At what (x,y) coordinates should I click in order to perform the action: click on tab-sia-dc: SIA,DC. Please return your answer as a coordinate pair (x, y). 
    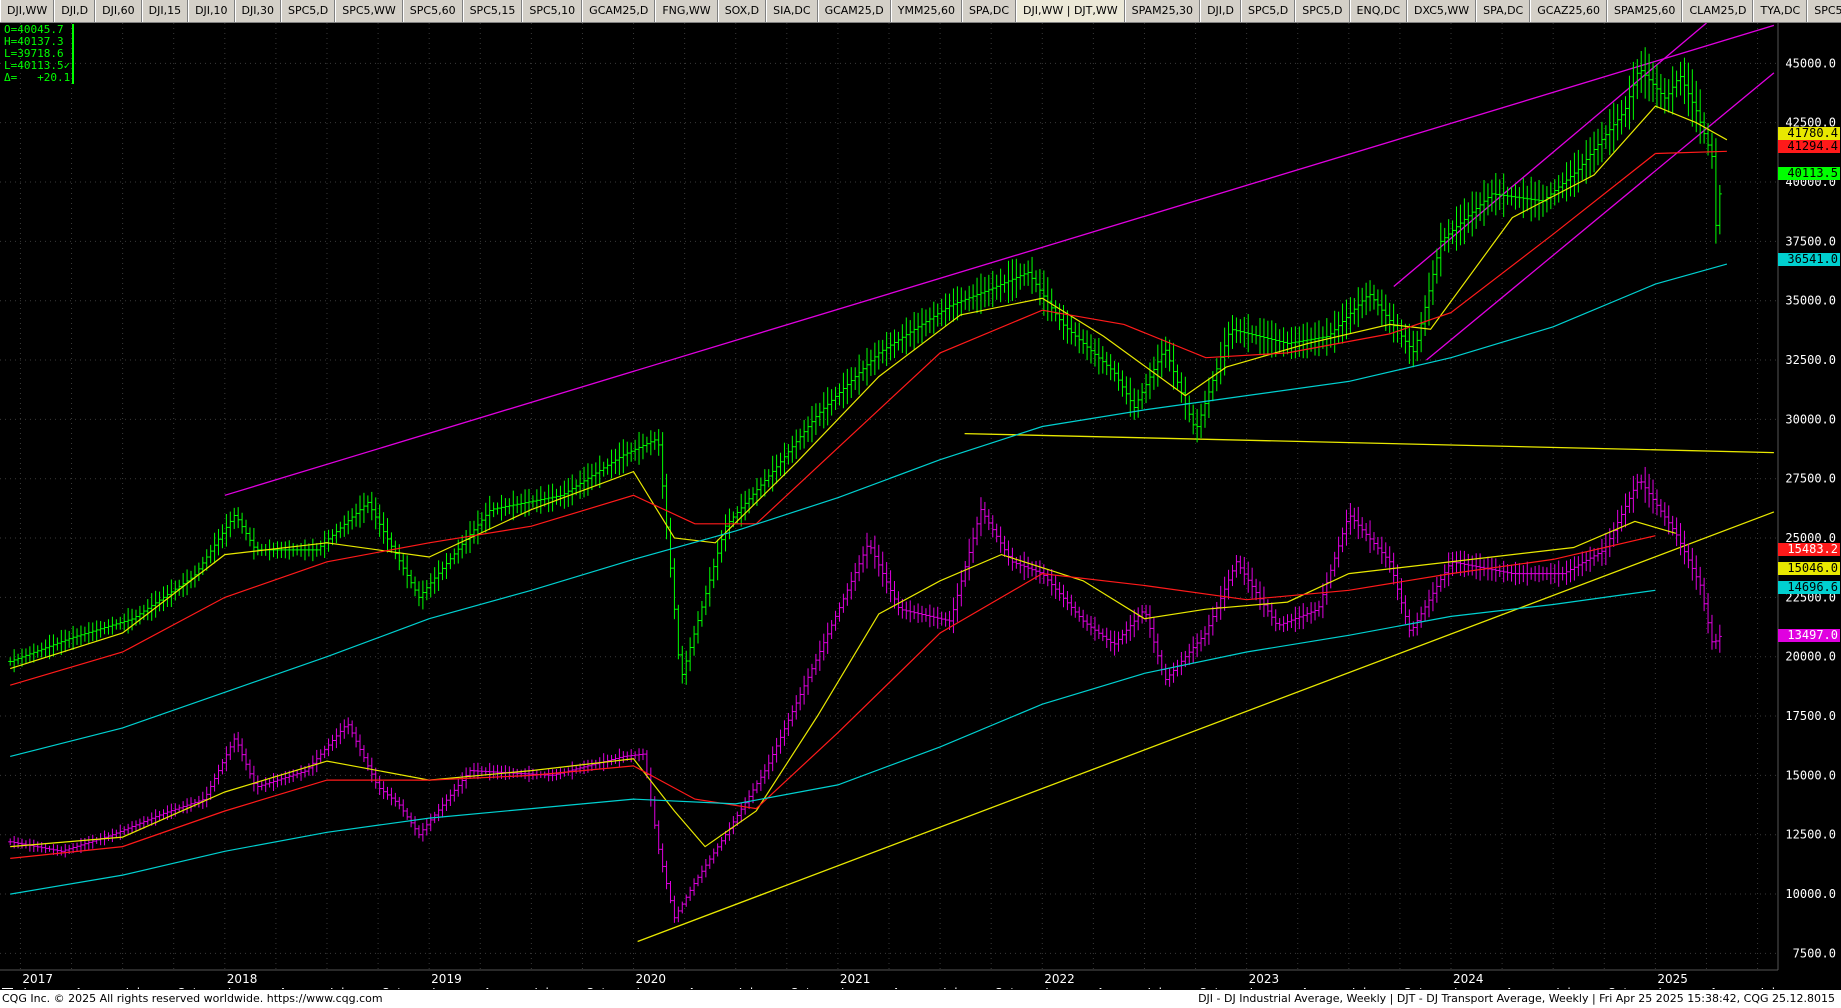
    Looking at the image, I should click on (792, 11).